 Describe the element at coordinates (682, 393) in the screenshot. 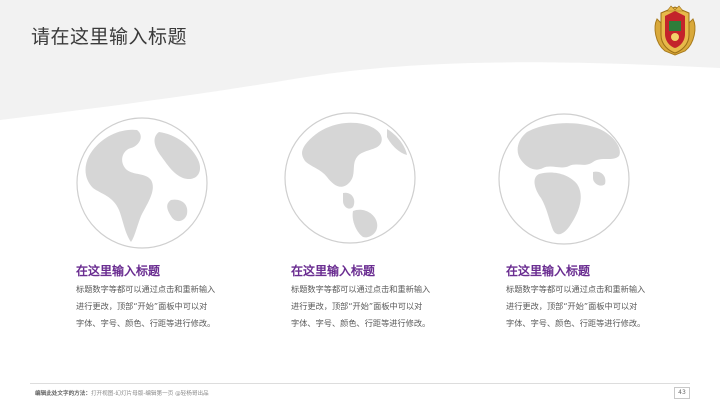

I see `page-number: 43` at that location.